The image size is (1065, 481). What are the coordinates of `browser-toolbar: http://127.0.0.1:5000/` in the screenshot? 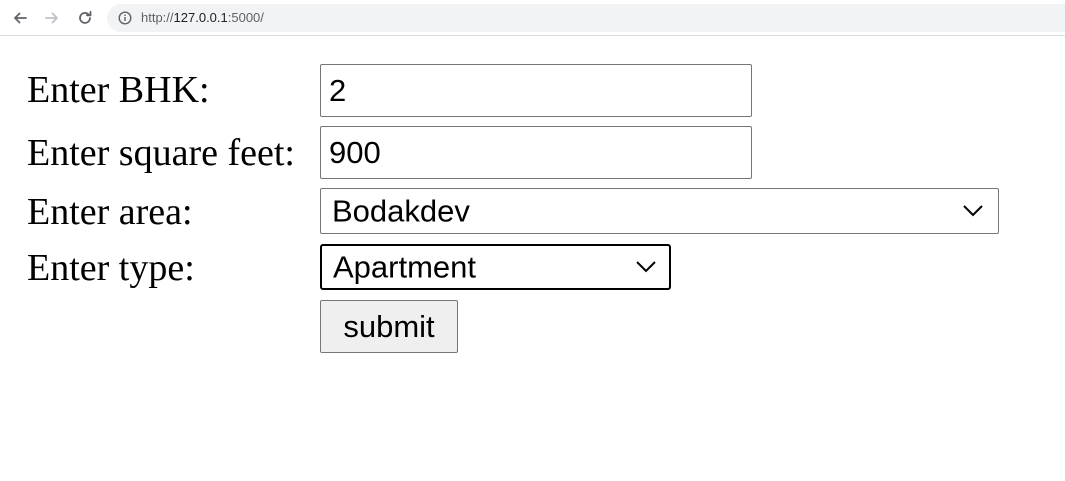 It's located at (532, 18).